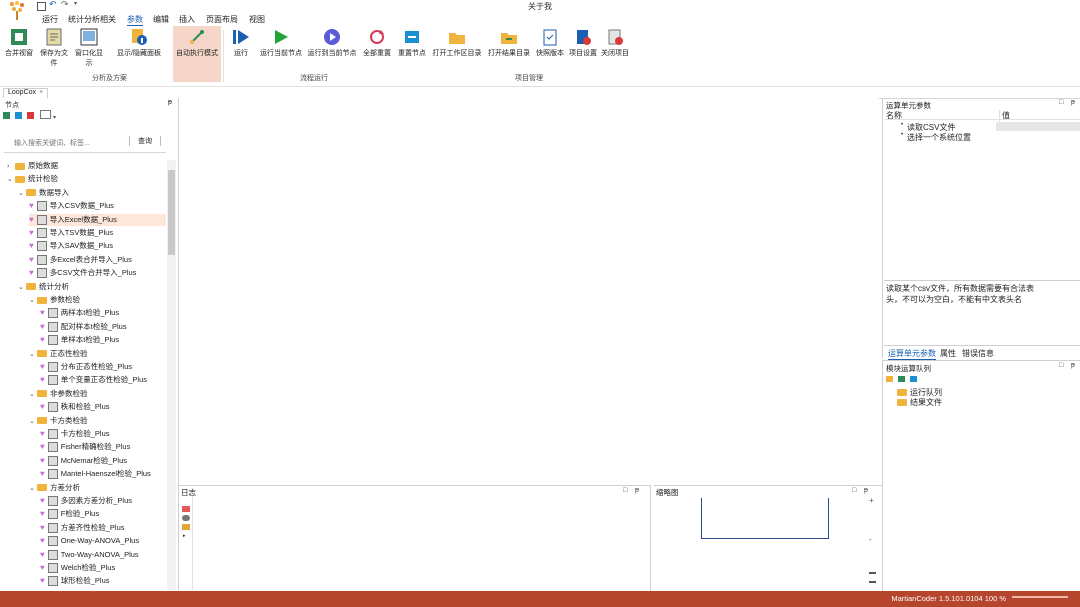 Image resolution: width=1080 pixels, height=607 pixels. What do you see at coordinates (103, 340) in the screenshot?
I see `tree-item: ♥ 单样本t检验_Plus` at bounding box center [103, 340].